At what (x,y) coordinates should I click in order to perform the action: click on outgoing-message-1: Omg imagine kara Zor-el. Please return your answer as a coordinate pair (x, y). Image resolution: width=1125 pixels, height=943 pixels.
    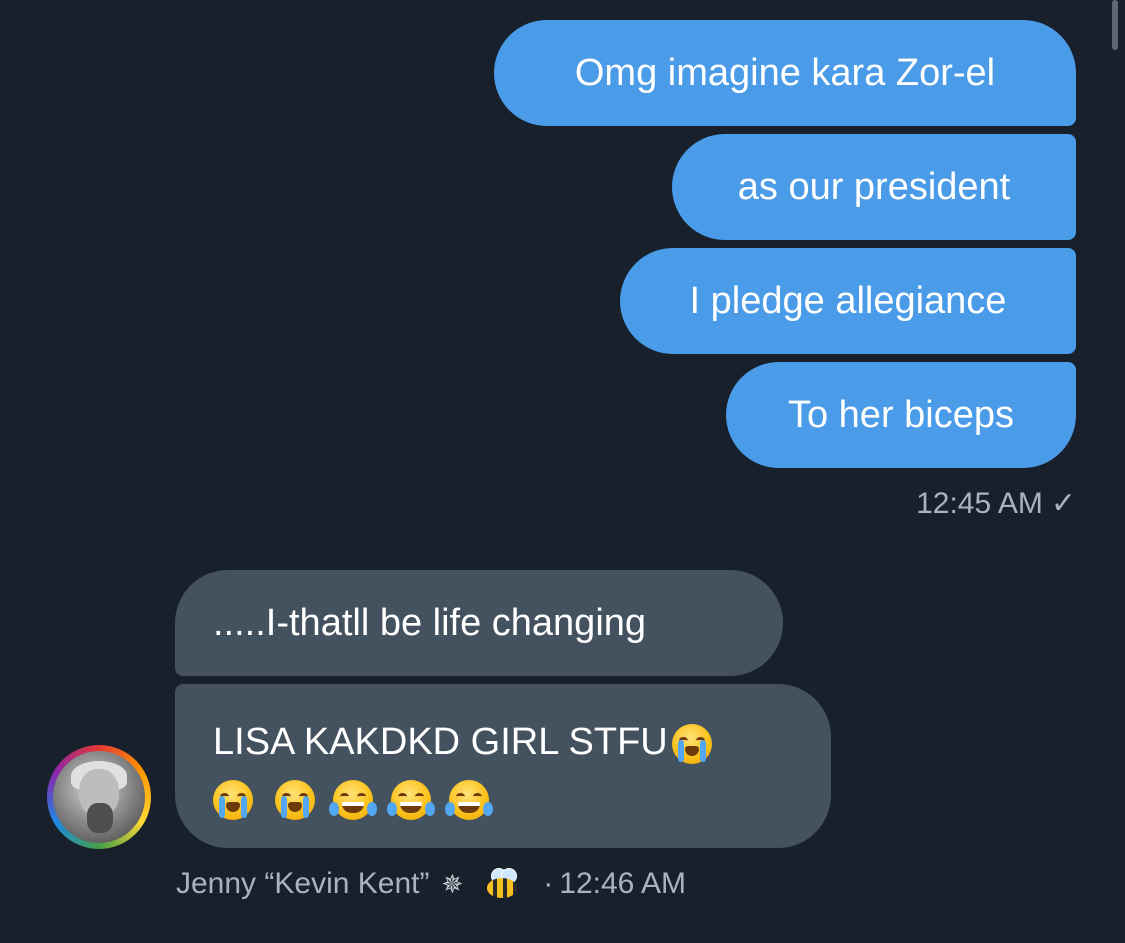
    Looking at the image, I should click on (785, 73).